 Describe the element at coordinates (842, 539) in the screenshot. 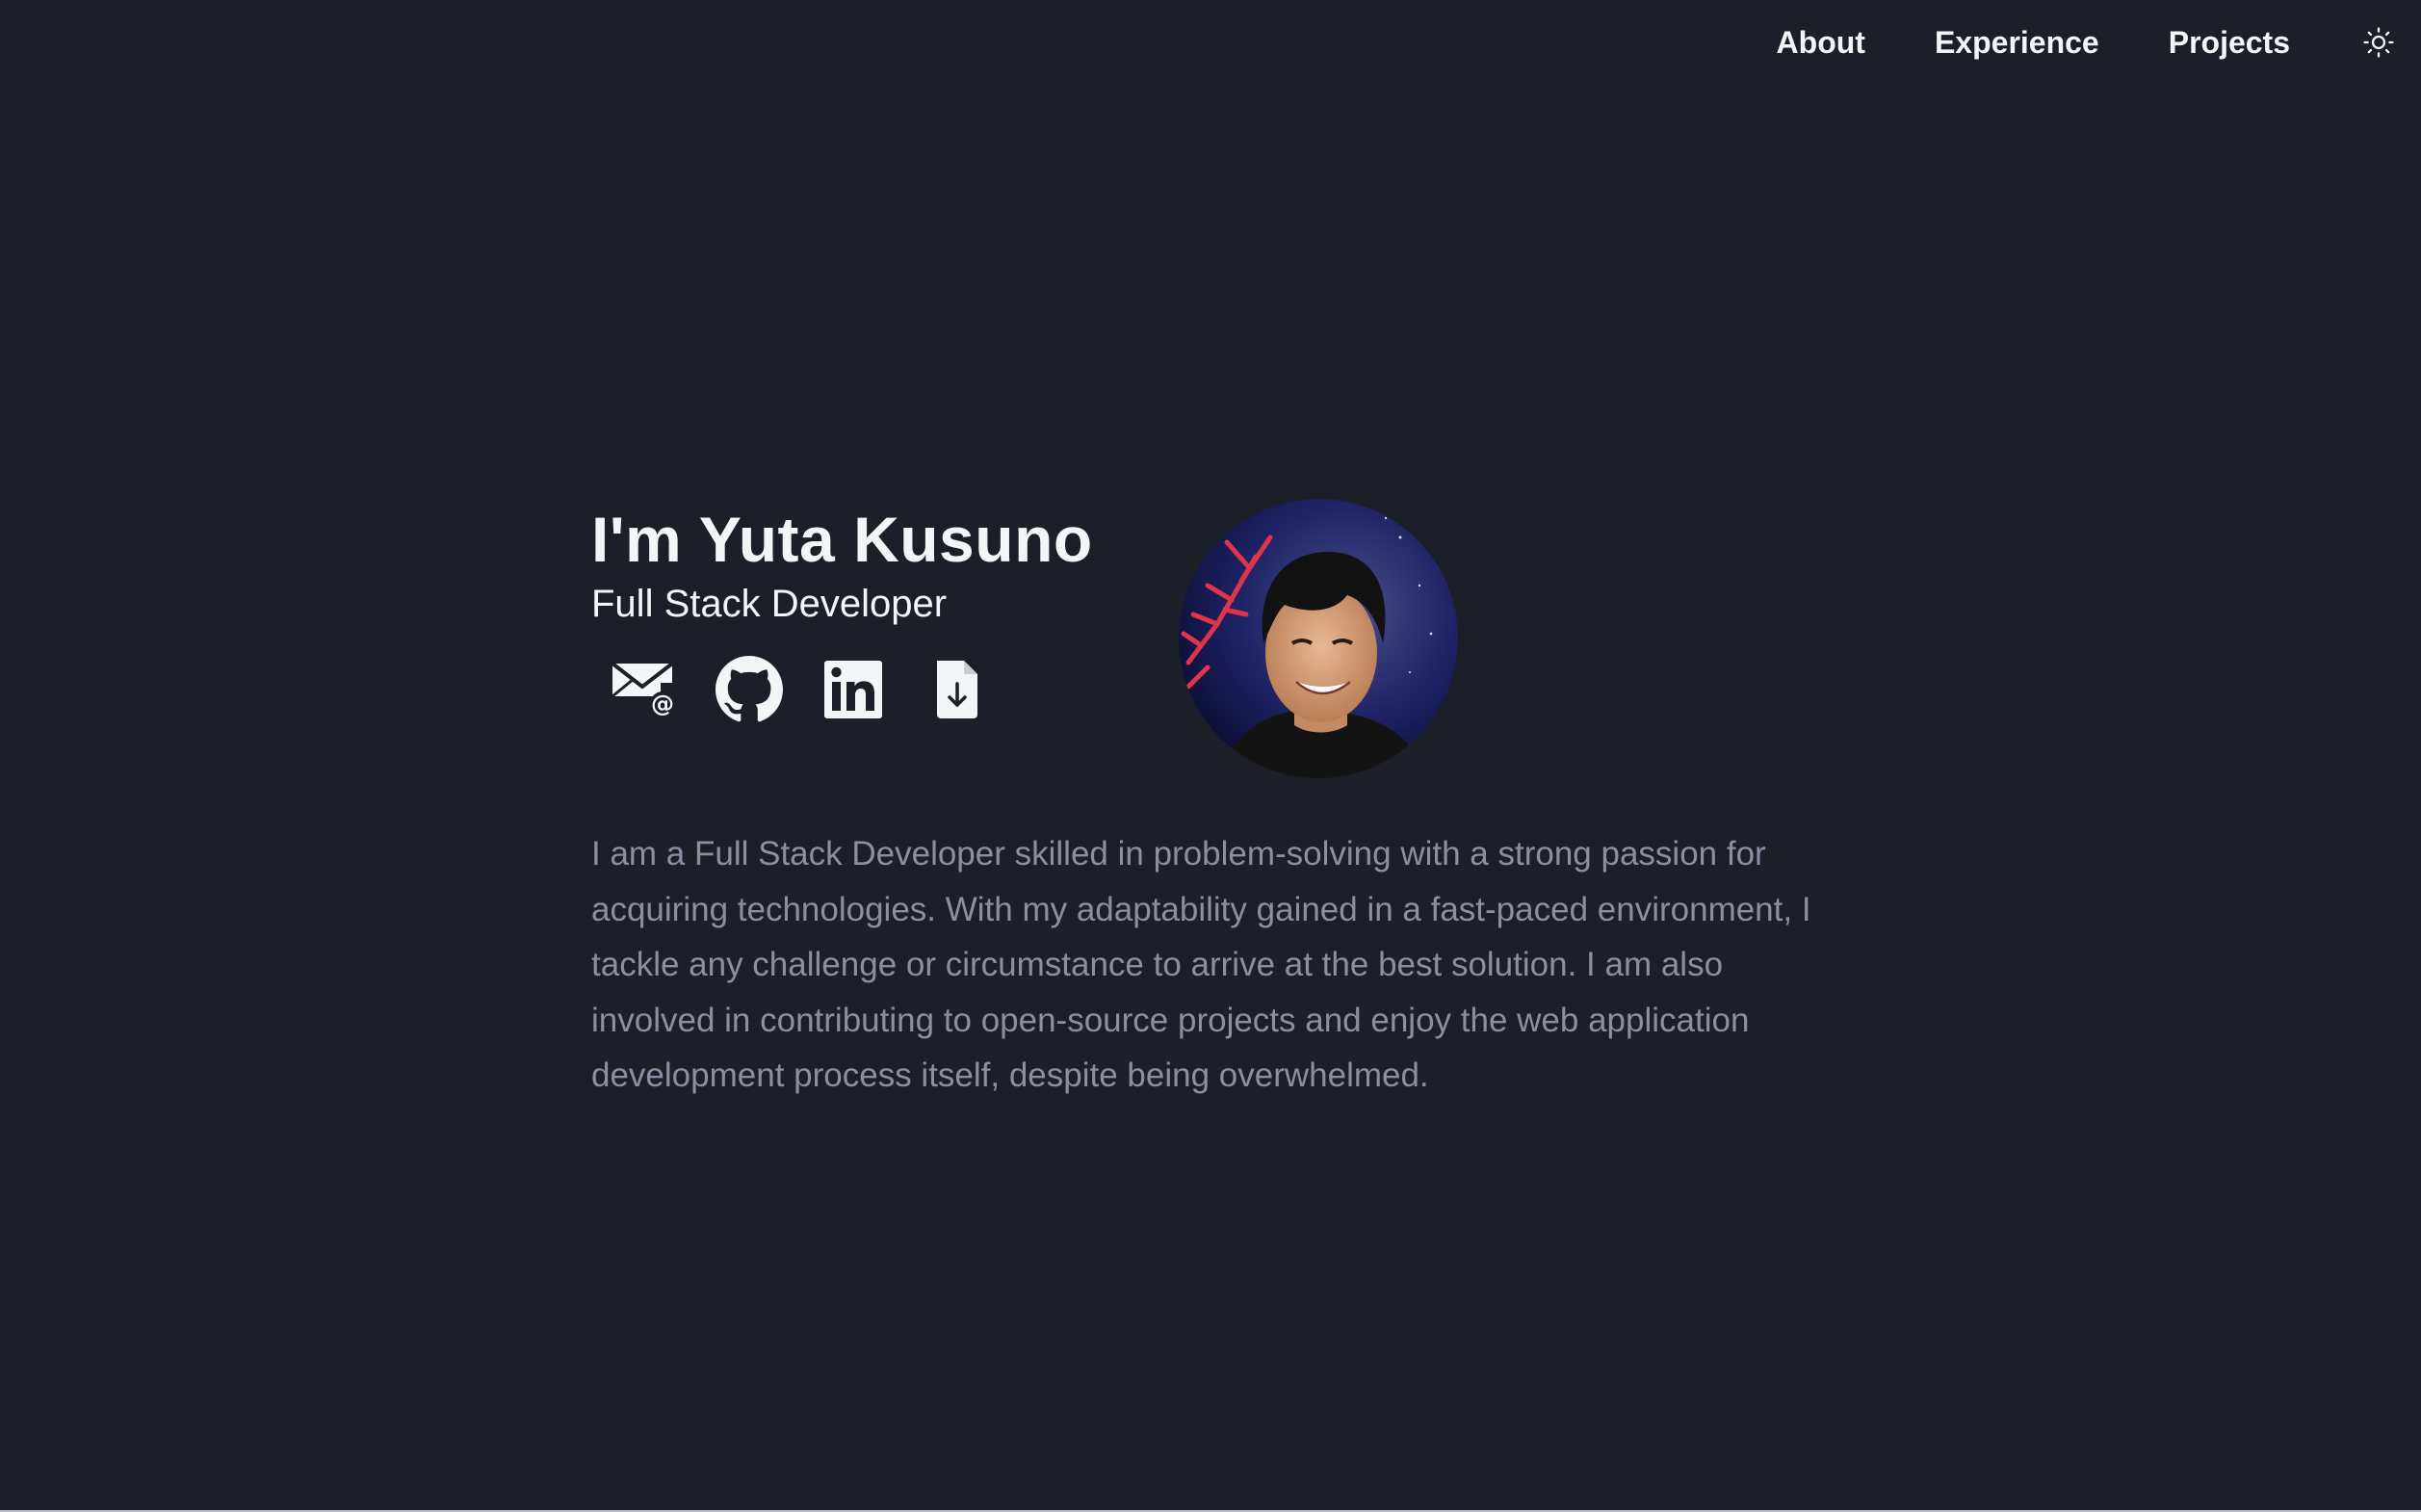

I see `page-title: I'm Yuta Kusuno` at that location.